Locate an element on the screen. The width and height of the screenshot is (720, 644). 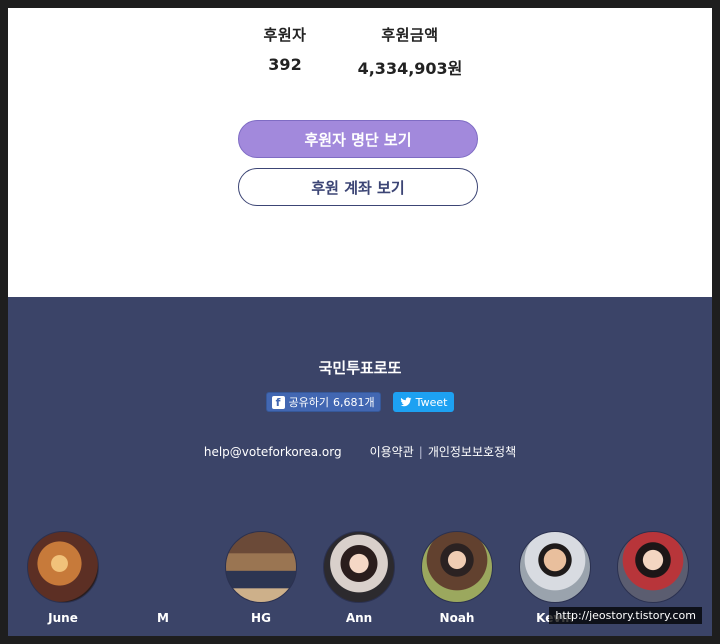
team-member: HG is located at coordinates (261, 578).